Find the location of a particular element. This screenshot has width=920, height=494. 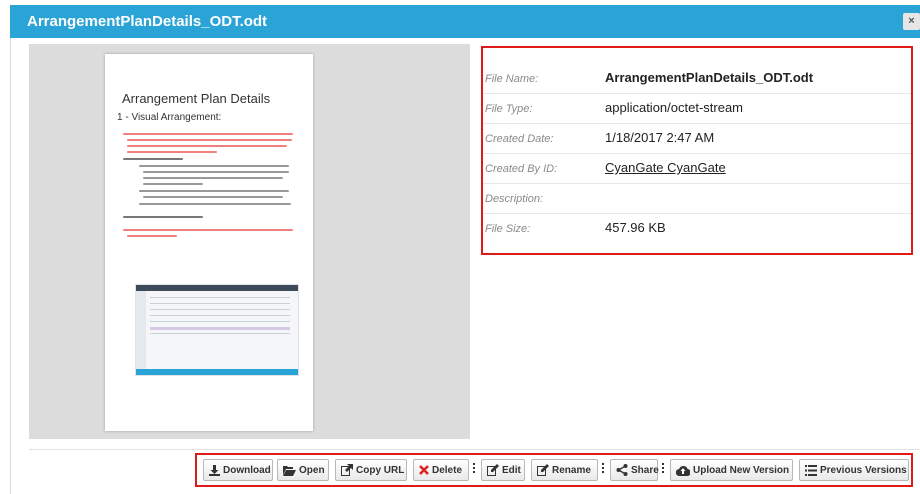

edit-button: Edit is located at coordinates (503, 470).